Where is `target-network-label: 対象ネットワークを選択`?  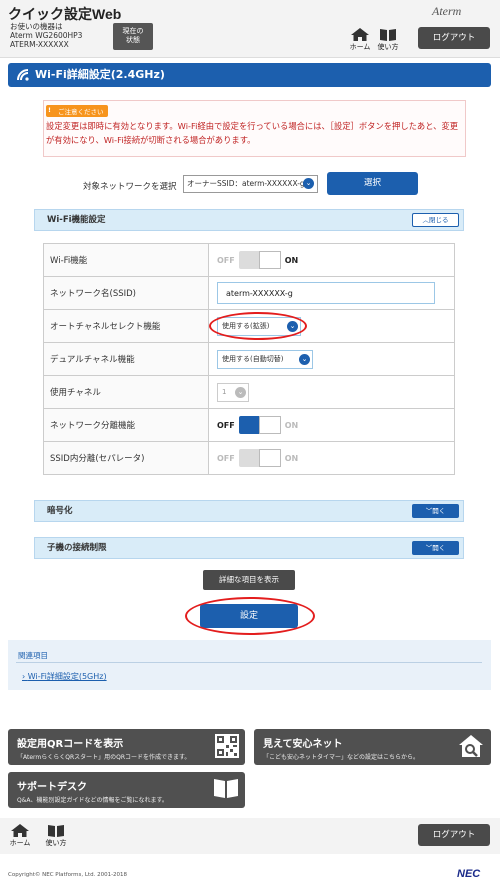
target-network-label: 対象ネットワークを選択 is located at coordinates (130, 187).